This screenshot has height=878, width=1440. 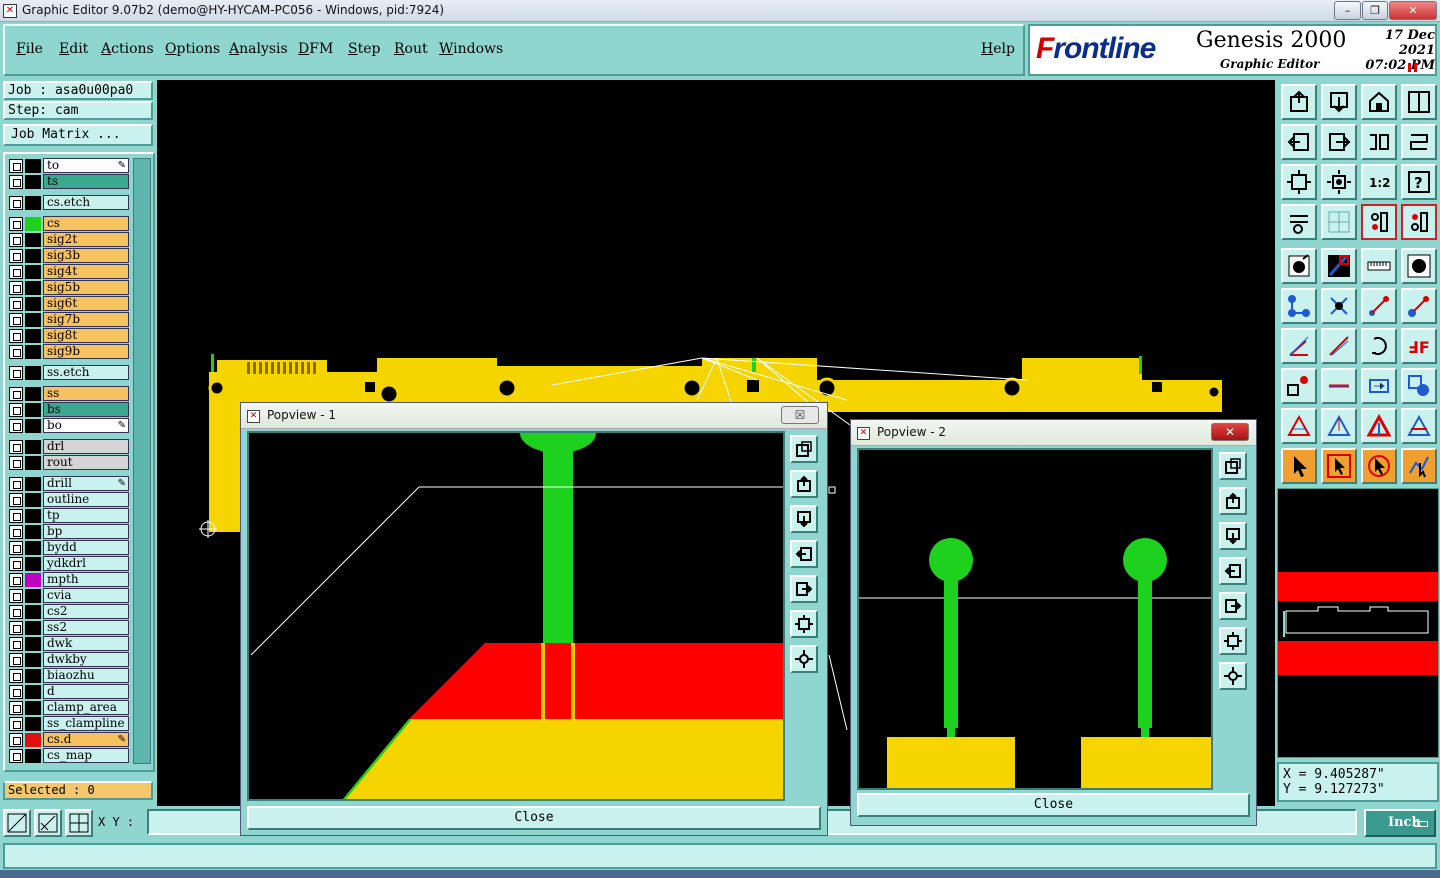 What do you see at coordinates (127, 49) in the screenshot?
I see `menu-actions: Actions` at bounding box center [127, 49].